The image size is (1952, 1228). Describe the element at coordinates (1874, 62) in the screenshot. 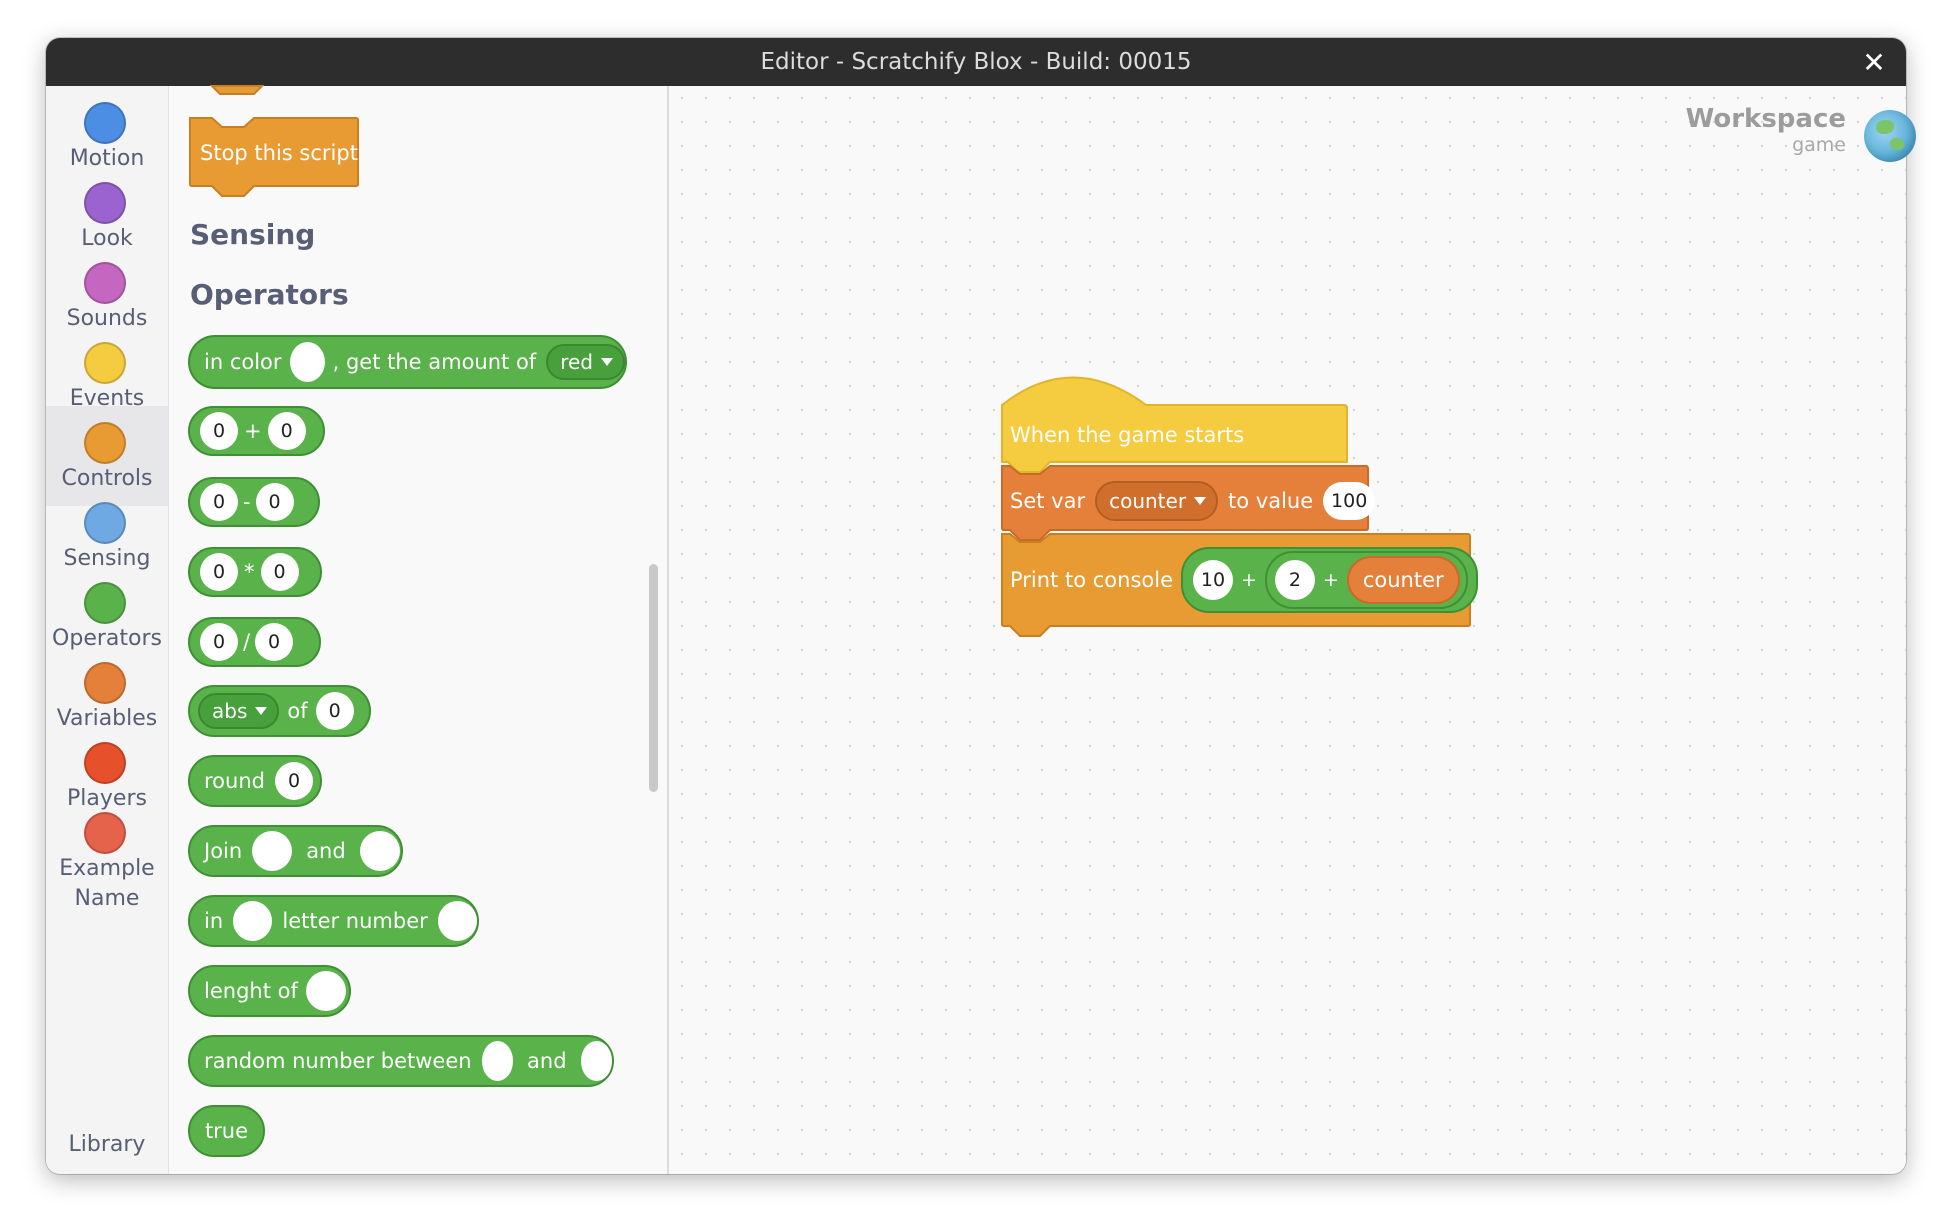

I see `close-icon: ✕` at that location.